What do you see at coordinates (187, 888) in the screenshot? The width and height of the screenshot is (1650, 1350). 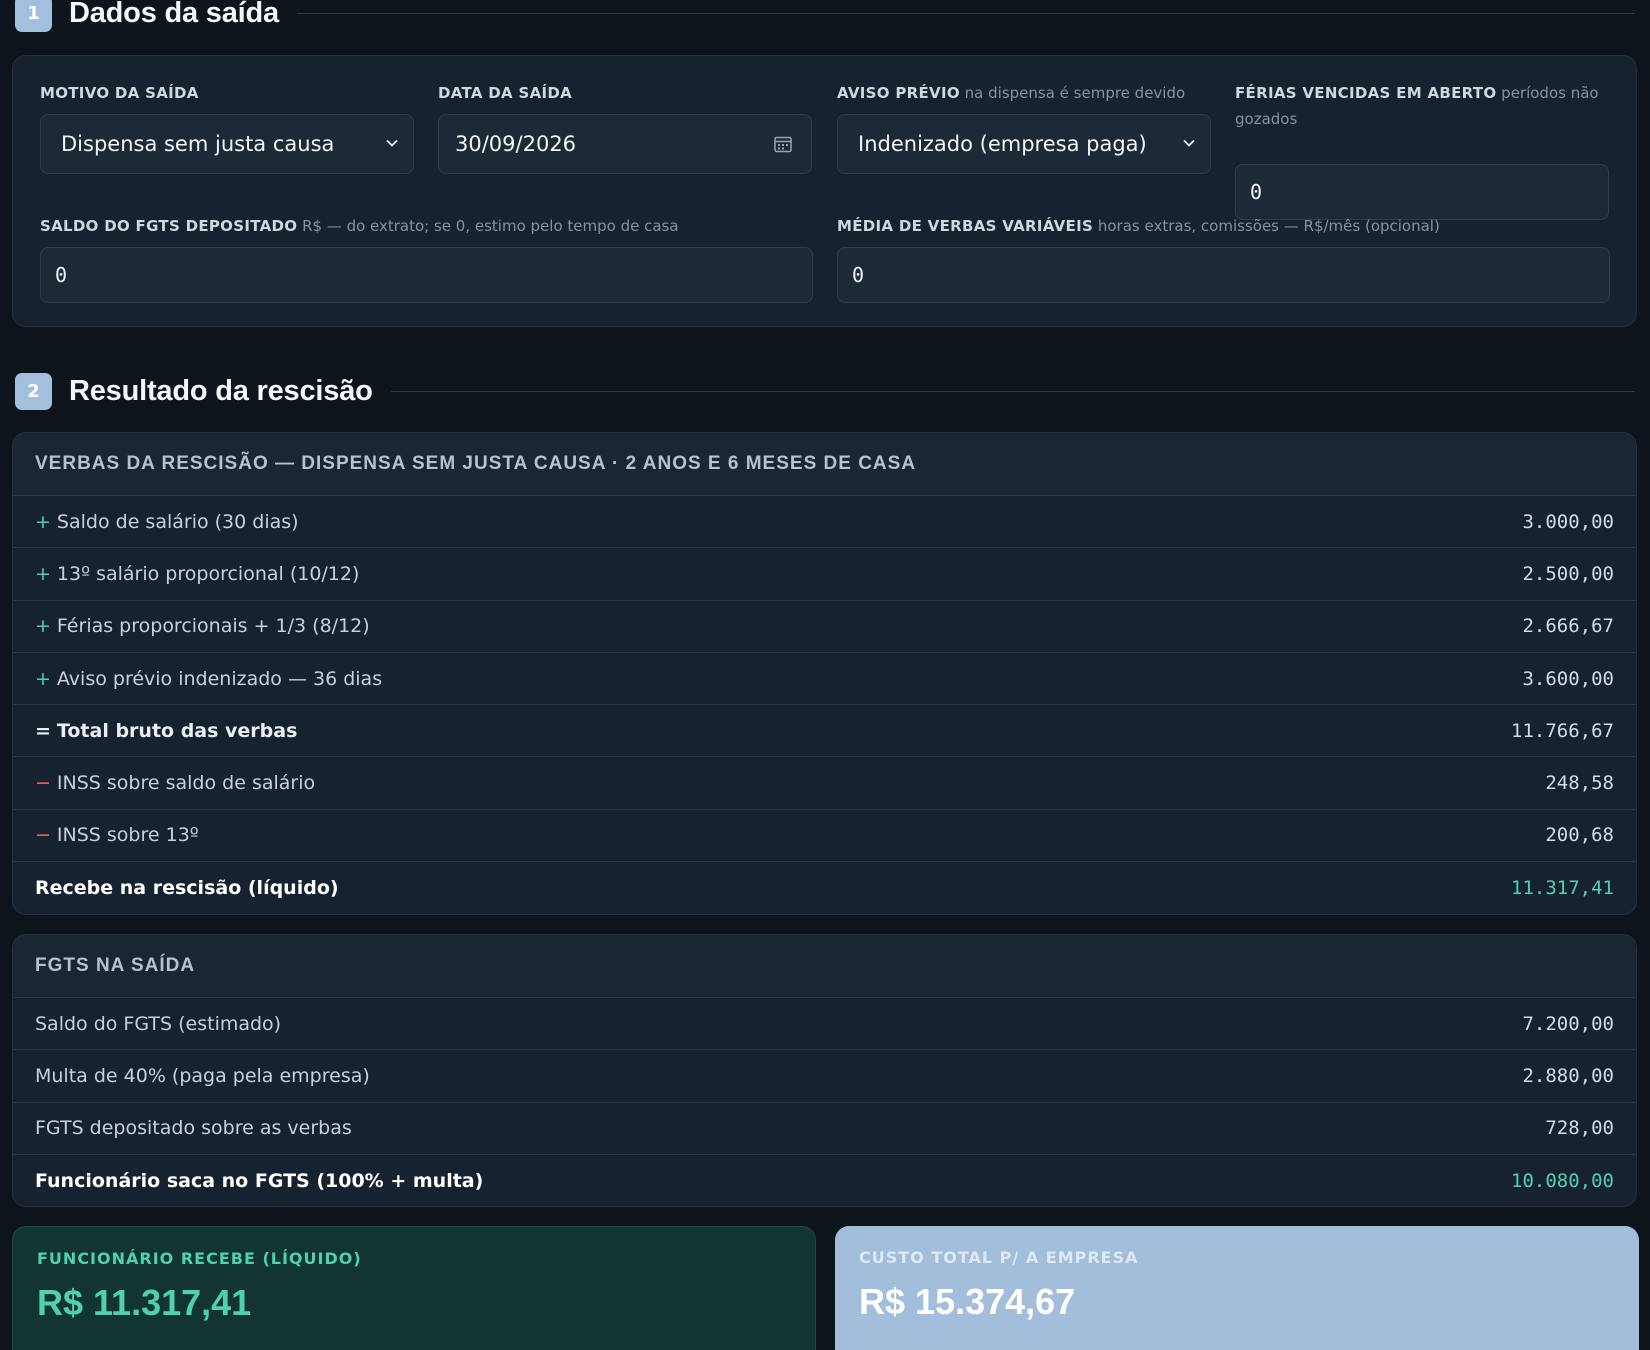 I see `row-label: Recebe na rescisão (líquido)` at bounding box center [187, 888].